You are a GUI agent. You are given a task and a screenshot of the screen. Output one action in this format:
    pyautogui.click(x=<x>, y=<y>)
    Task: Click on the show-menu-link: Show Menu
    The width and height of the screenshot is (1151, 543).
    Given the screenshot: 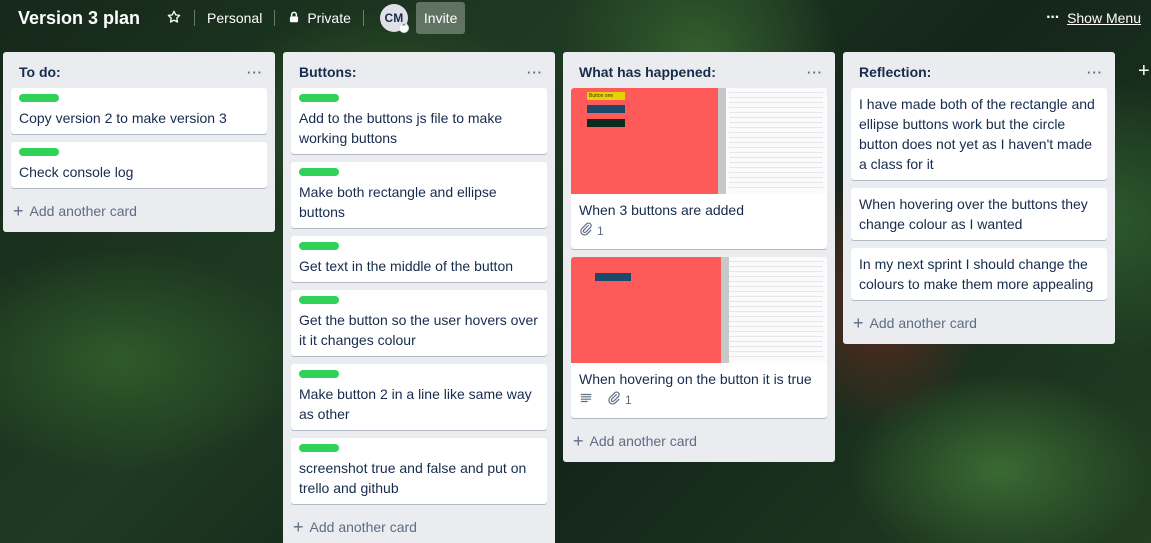 What is the action you would take?
    pyautogui.click(x=1104, y=18)
    